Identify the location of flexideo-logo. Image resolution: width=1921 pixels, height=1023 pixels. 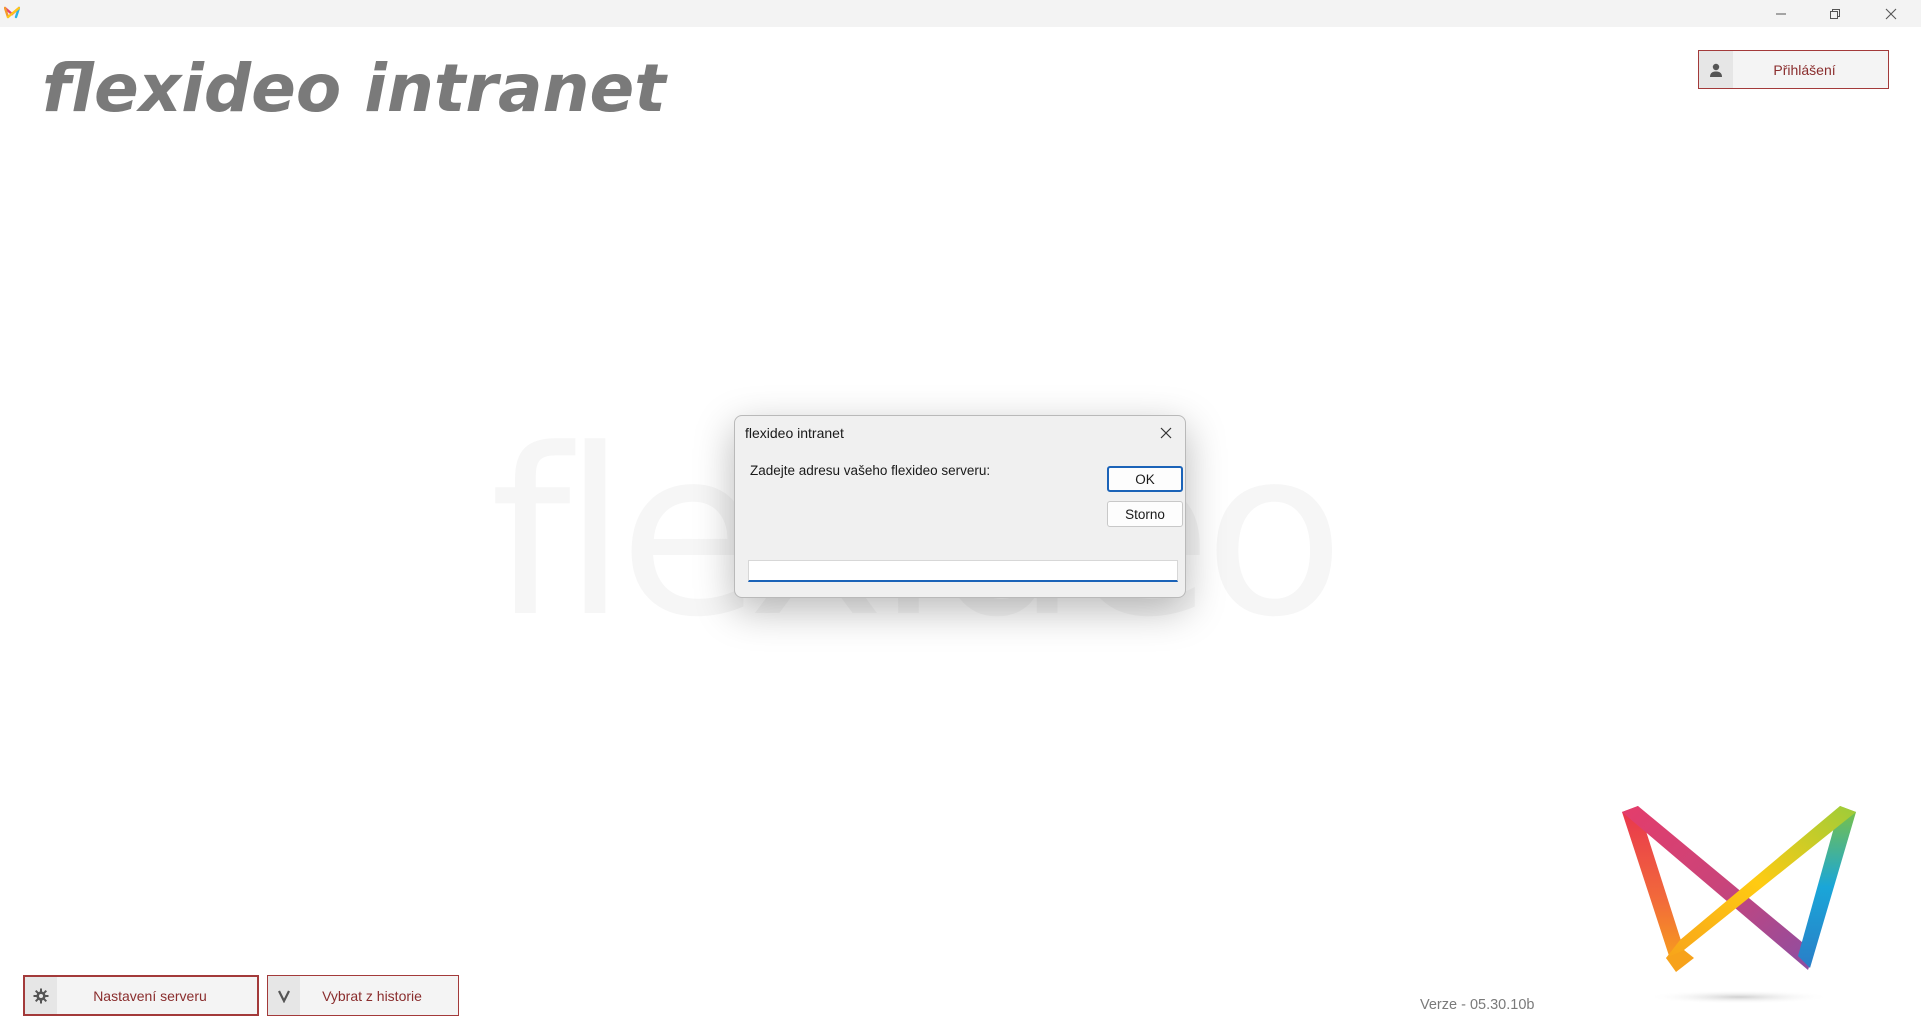
(1739, 905).